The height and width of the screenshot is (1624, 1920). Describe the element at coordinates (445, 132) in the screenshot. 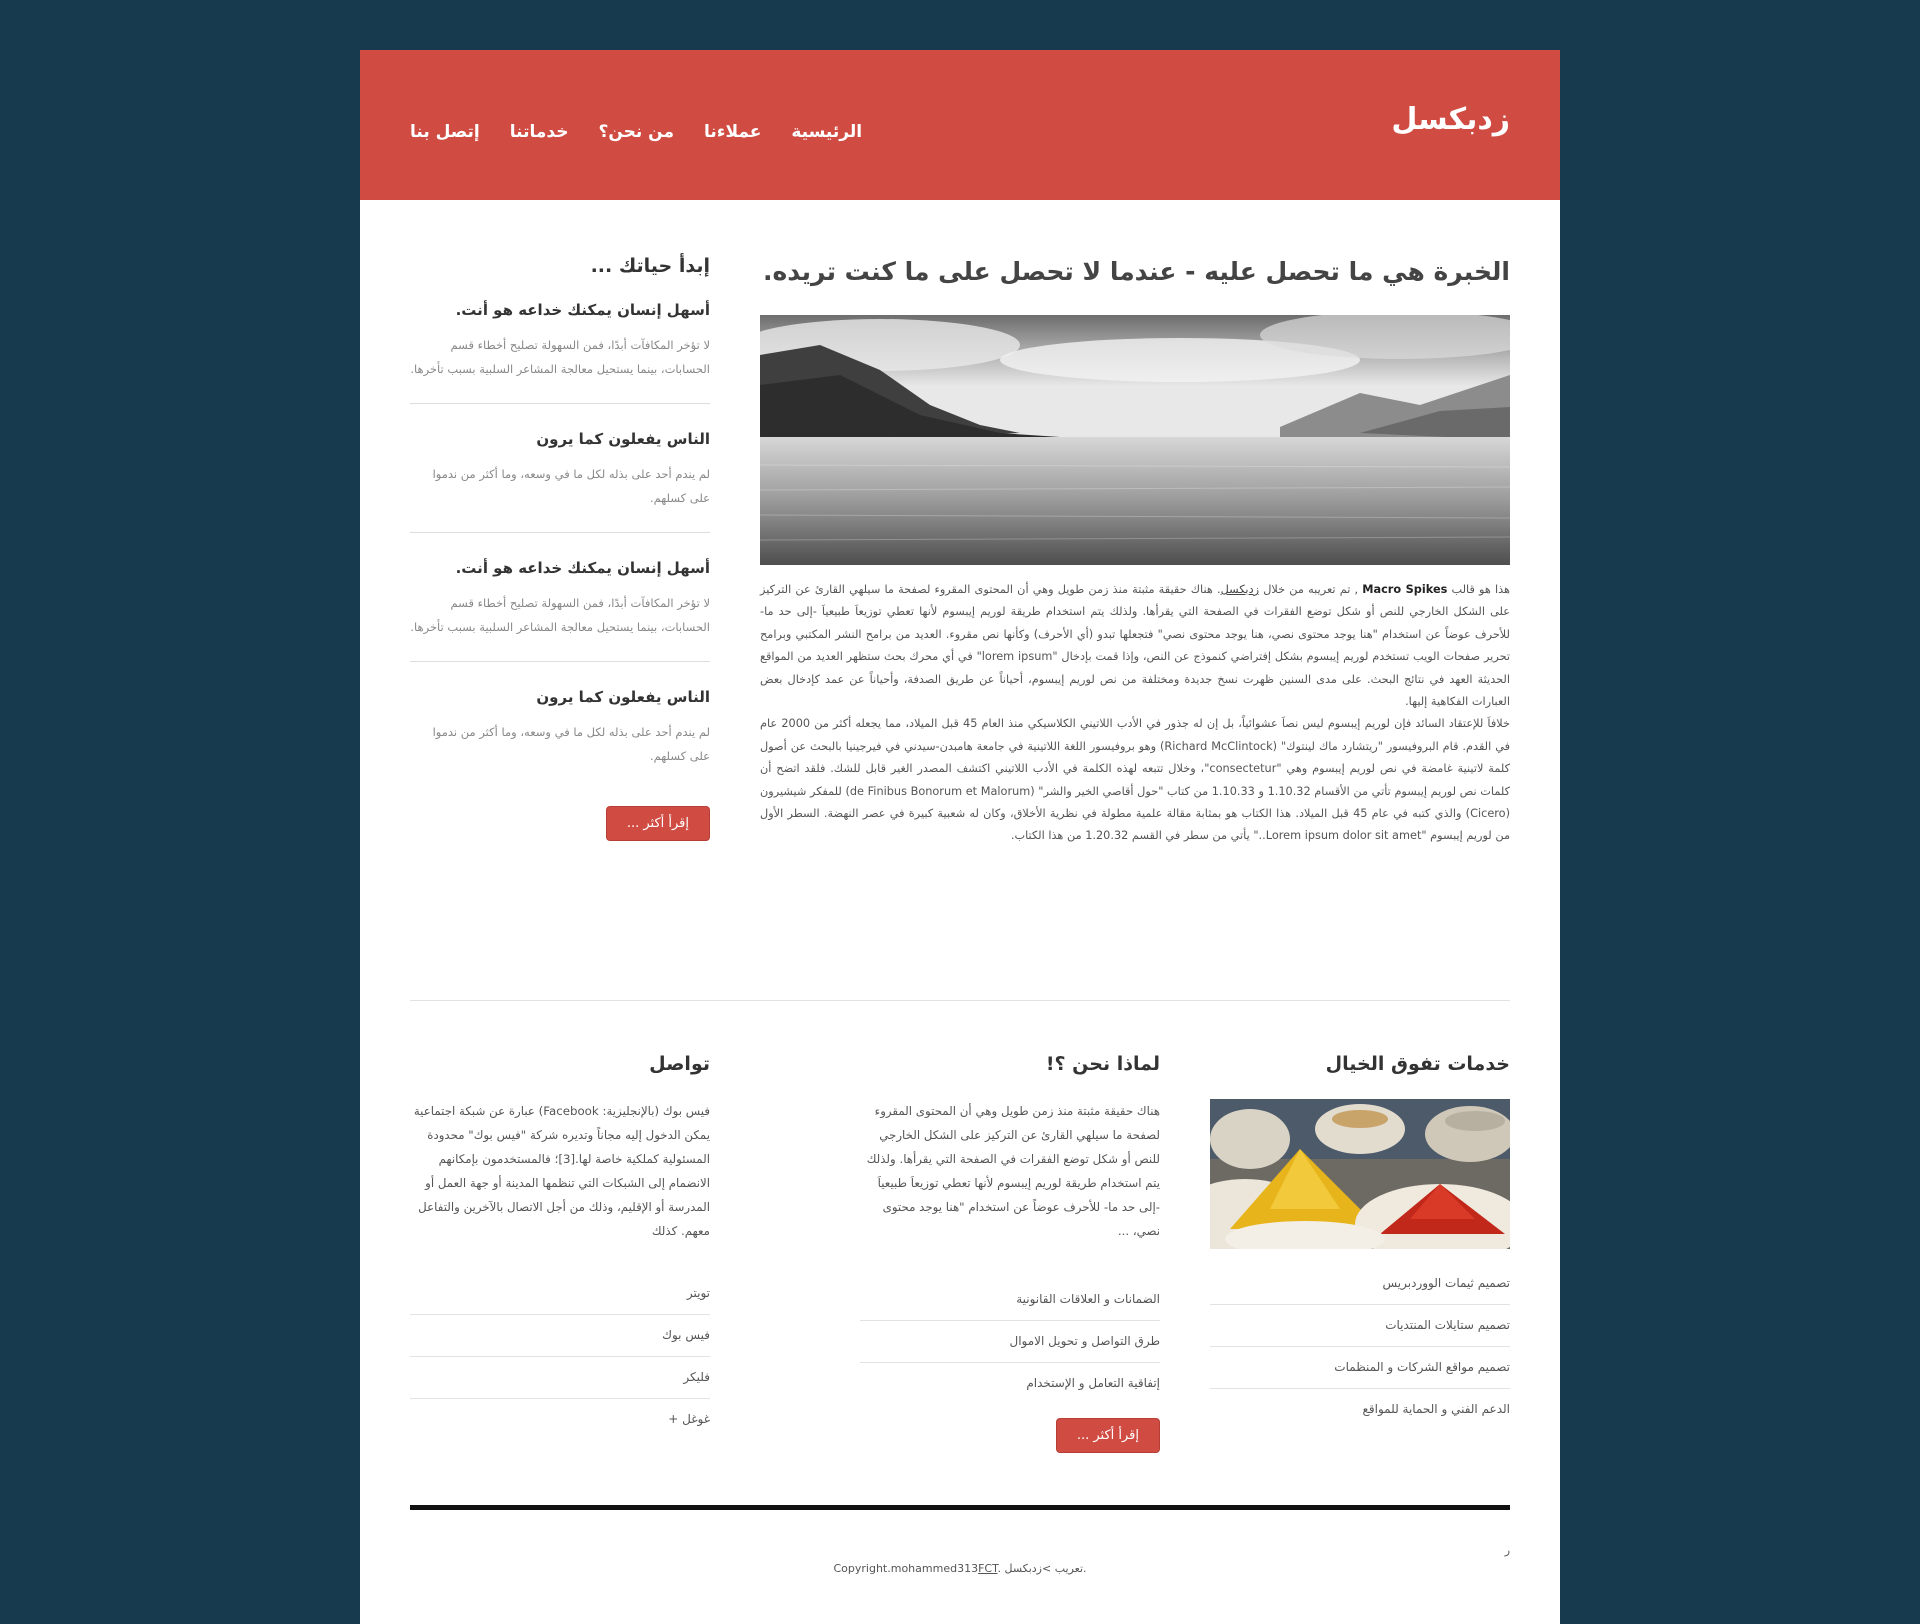

I see `nav-item-contact: إتصل بنا` at that location.